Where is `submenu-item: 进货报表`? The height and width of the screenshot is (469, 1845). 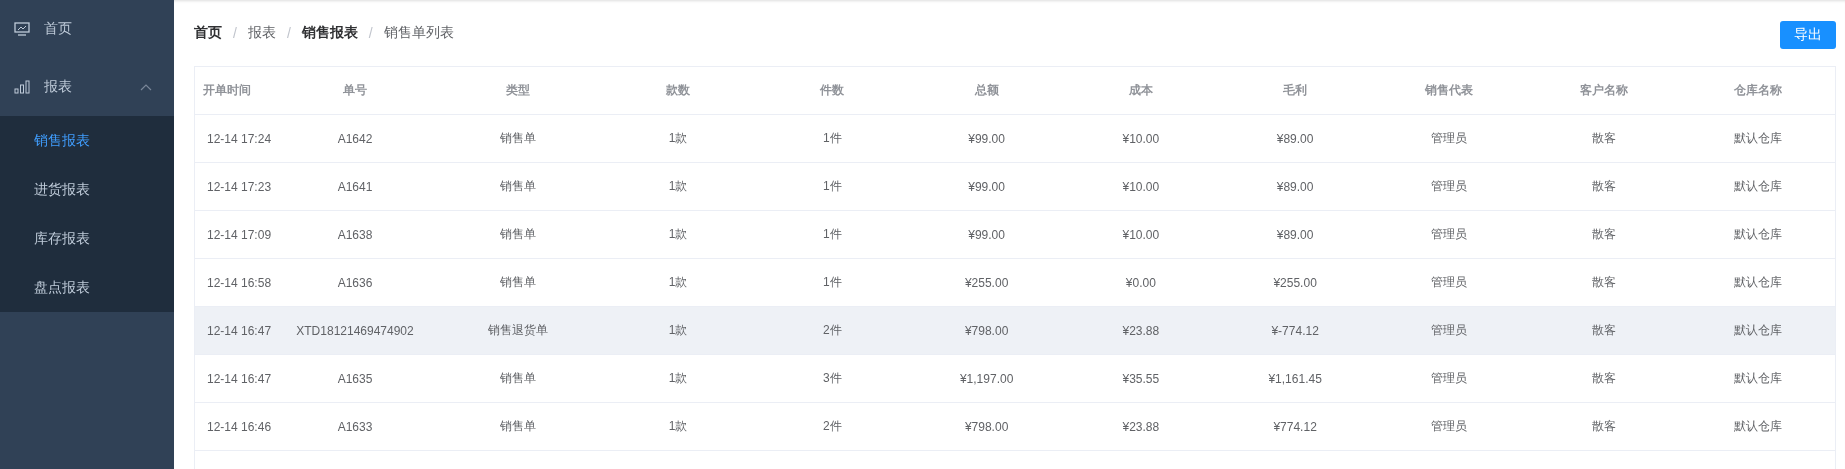
submenu-item: 进货报表 is located at coordinates (87, 189).